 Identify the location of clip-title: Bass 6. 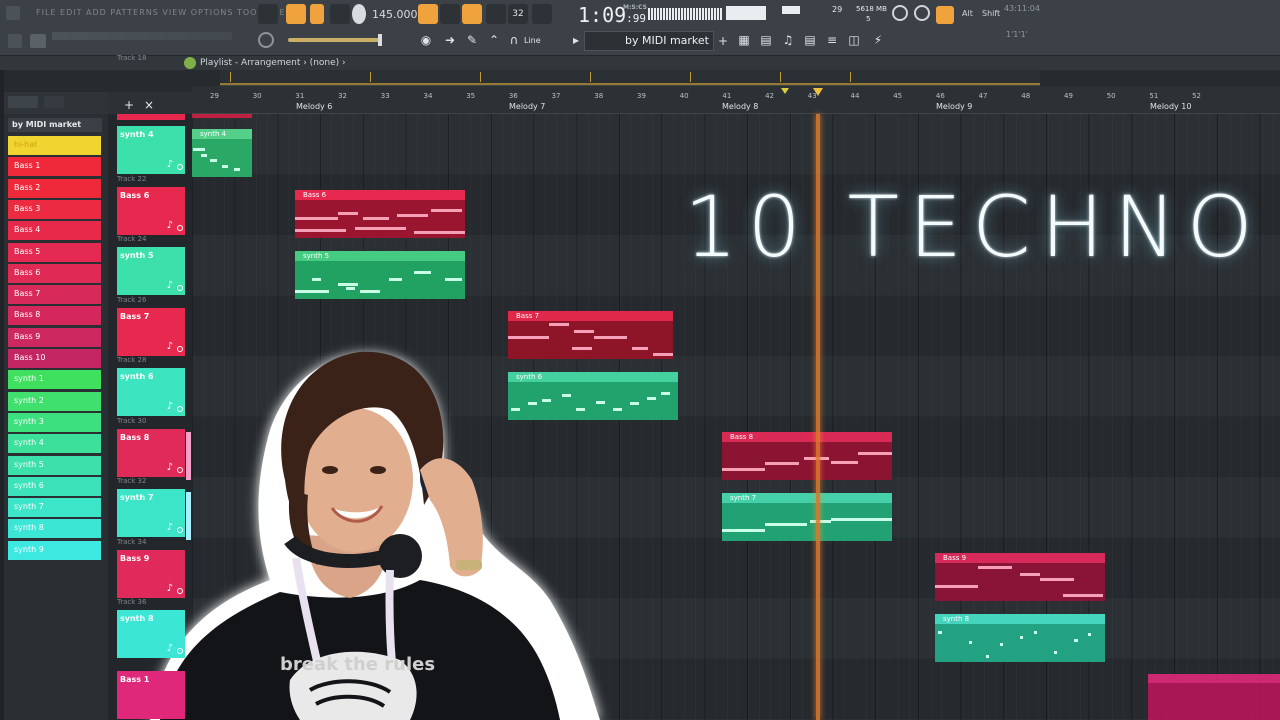
(380, 195).